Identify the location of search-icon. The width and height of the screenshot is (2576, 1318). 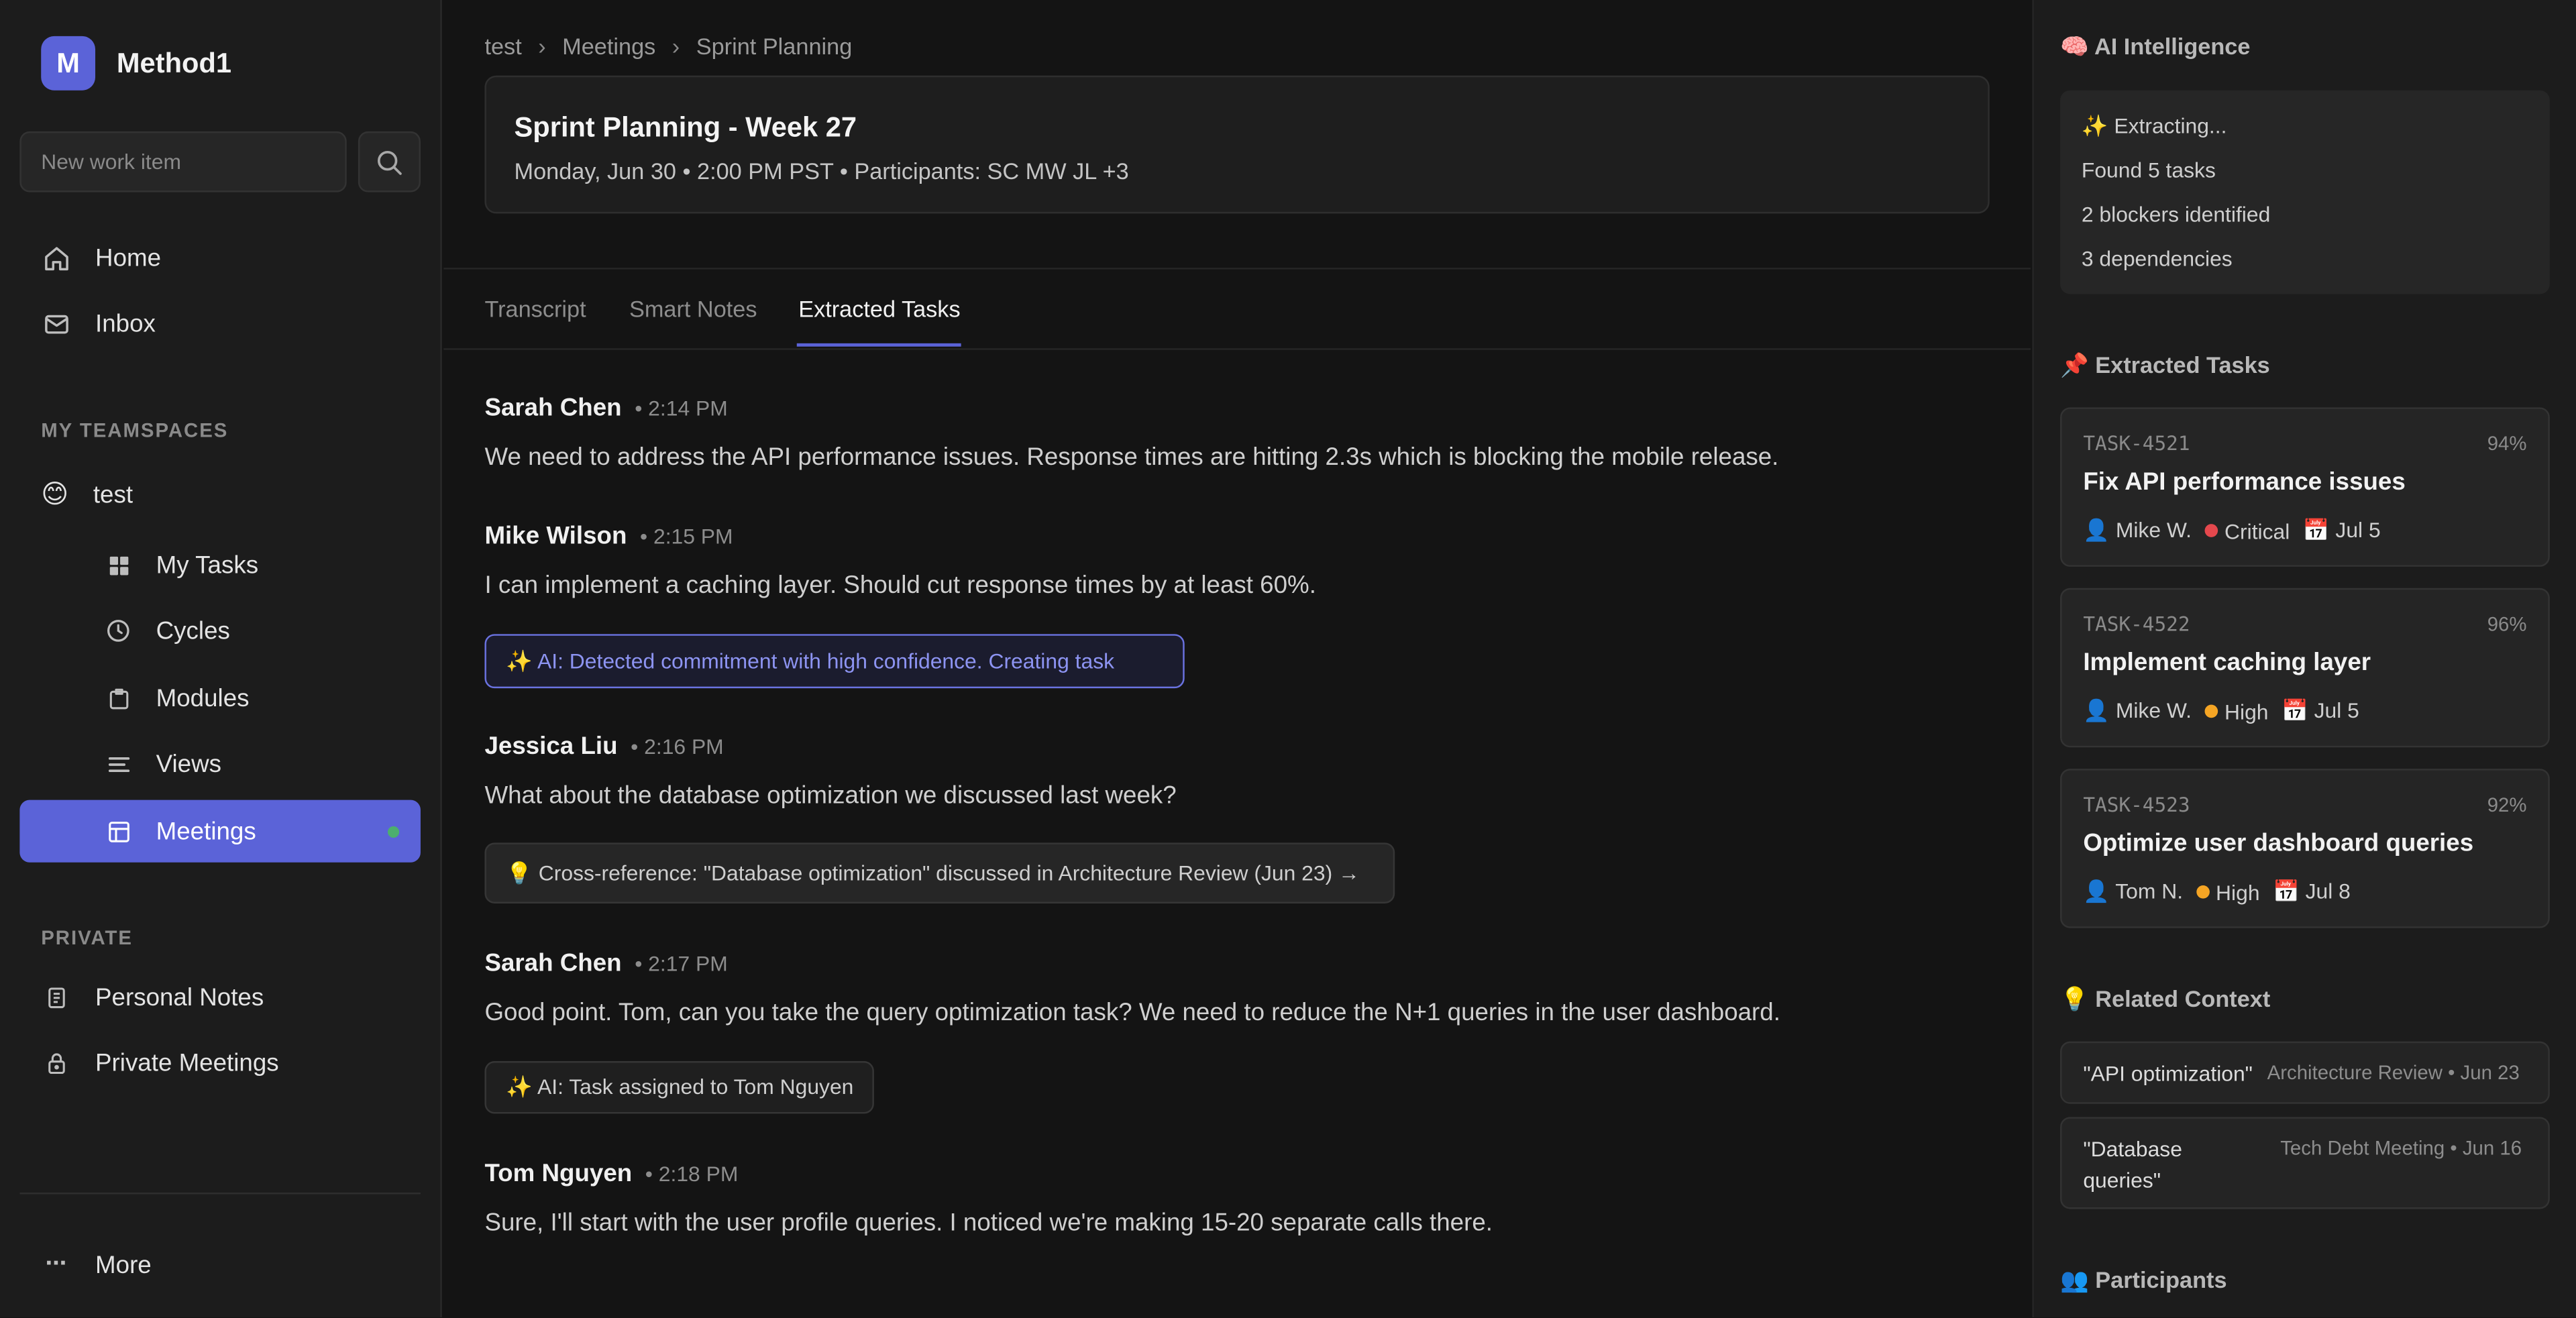
(389, 162).